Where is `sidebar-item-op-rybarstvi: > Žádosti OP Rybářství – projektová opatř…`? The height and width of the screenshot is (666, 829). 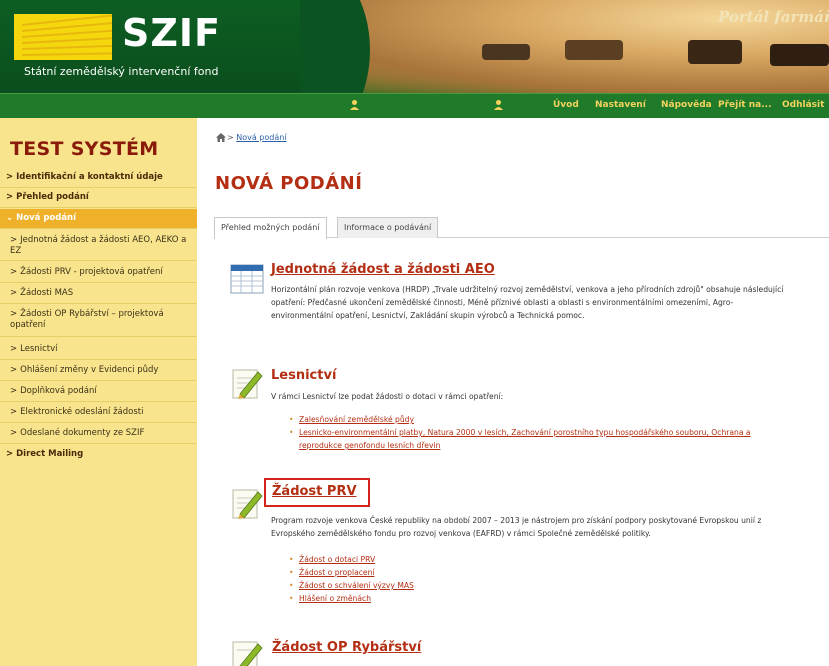 sidebar-item-op-rybarstvi: > Žádosti OP Rybářství – projektová opatř… is located at coordinates (98, 321).